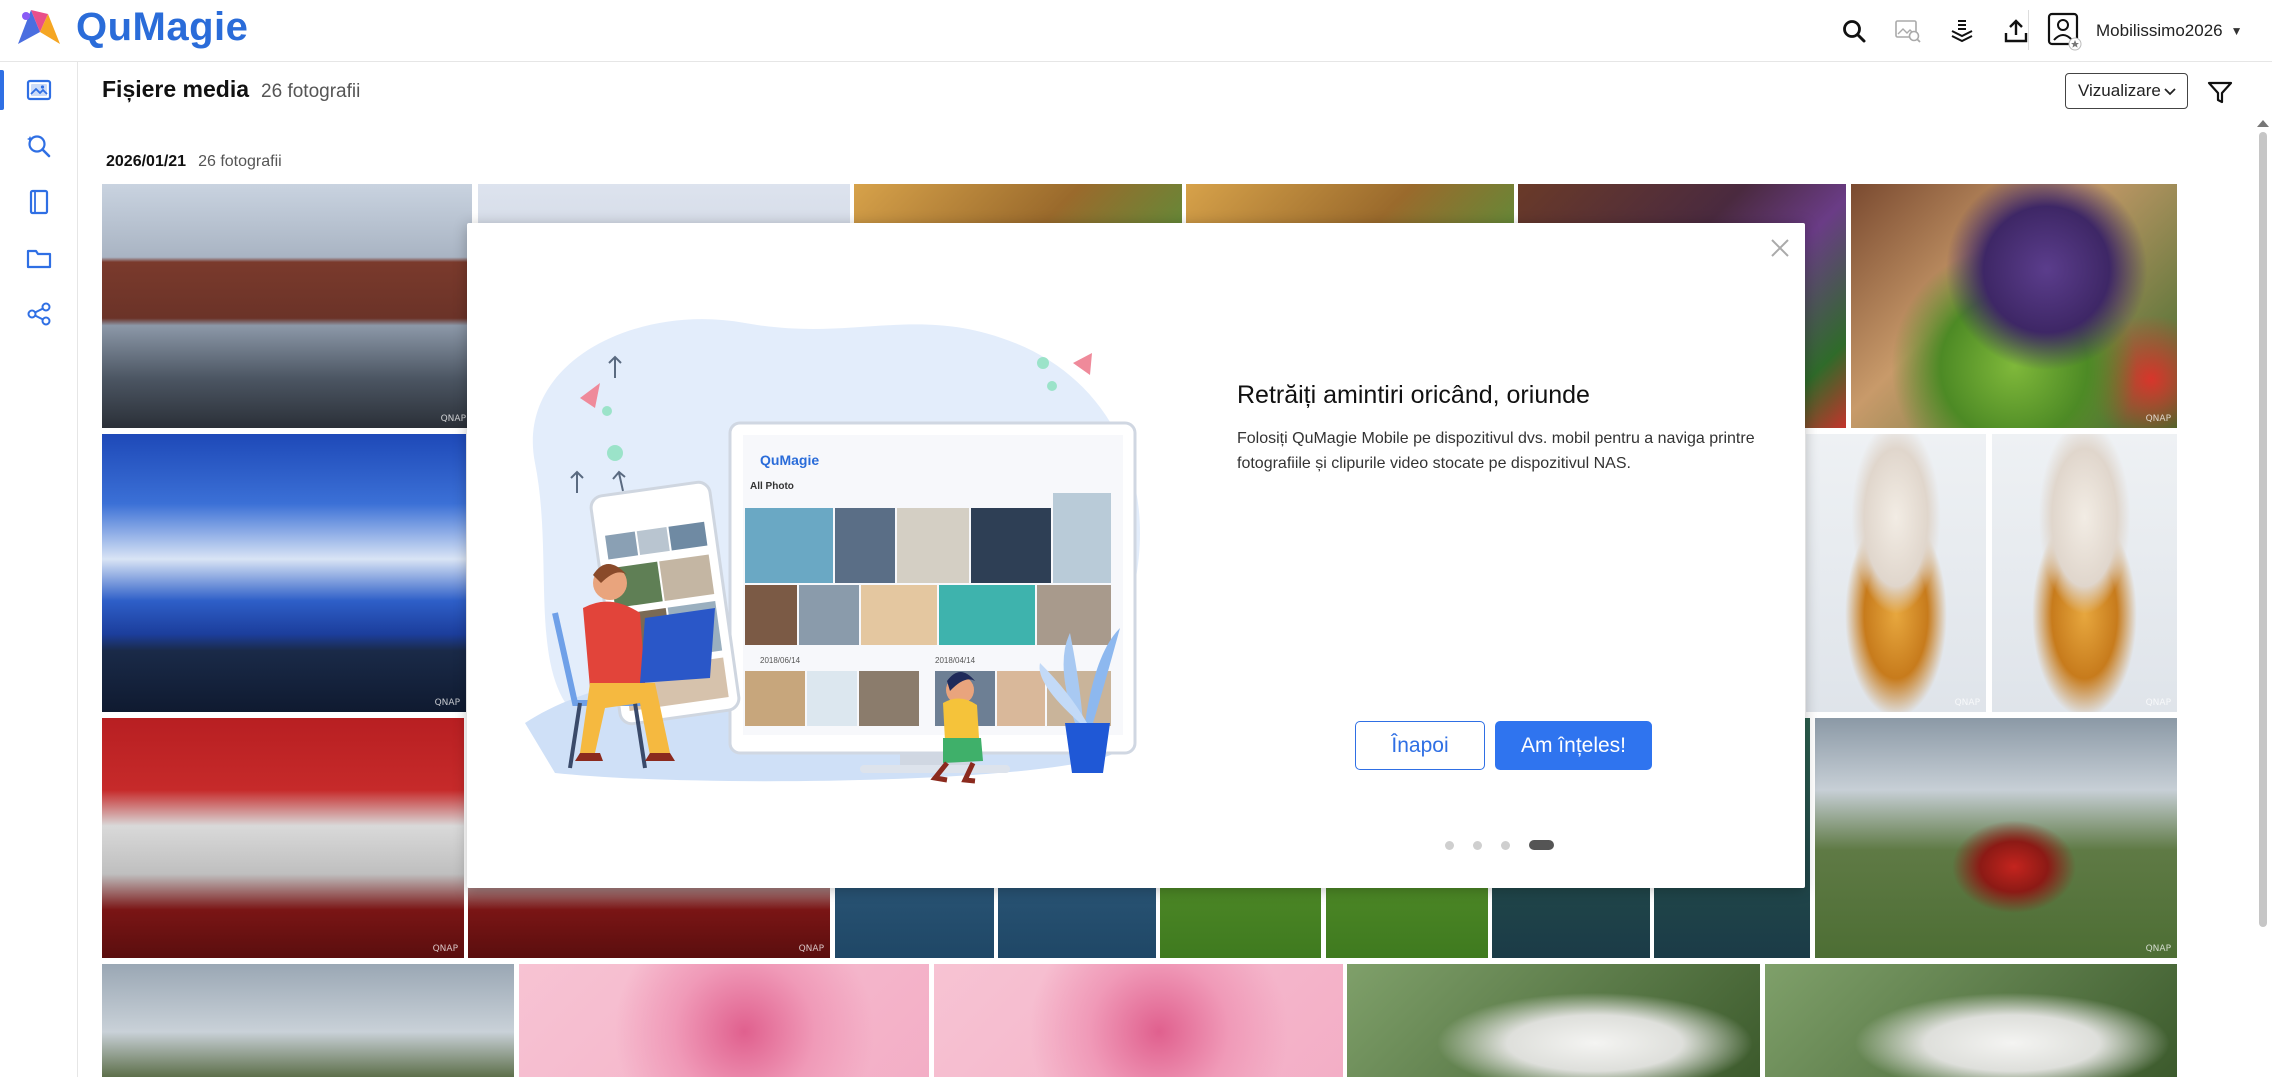 This screenshot has height=1077, width=2272. I want to click on app-logo: QuMagie, so click(131, 27).